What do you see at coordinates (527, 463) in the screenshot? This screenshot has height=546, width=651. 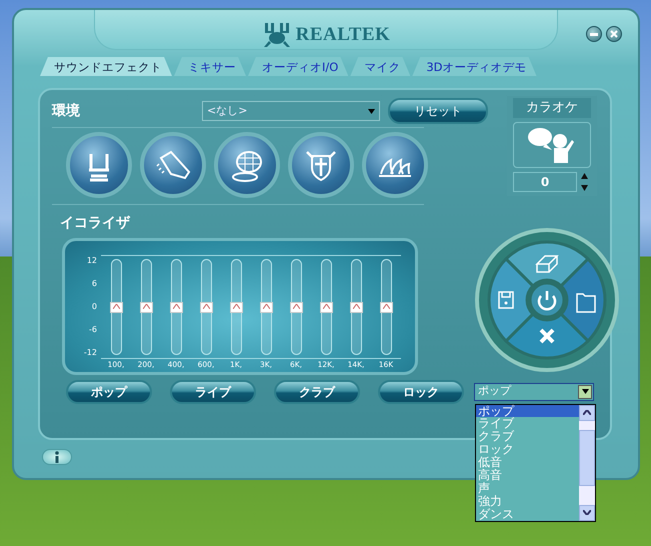 I see `dropdown-option: 低音` at bounding box center [527, 463].